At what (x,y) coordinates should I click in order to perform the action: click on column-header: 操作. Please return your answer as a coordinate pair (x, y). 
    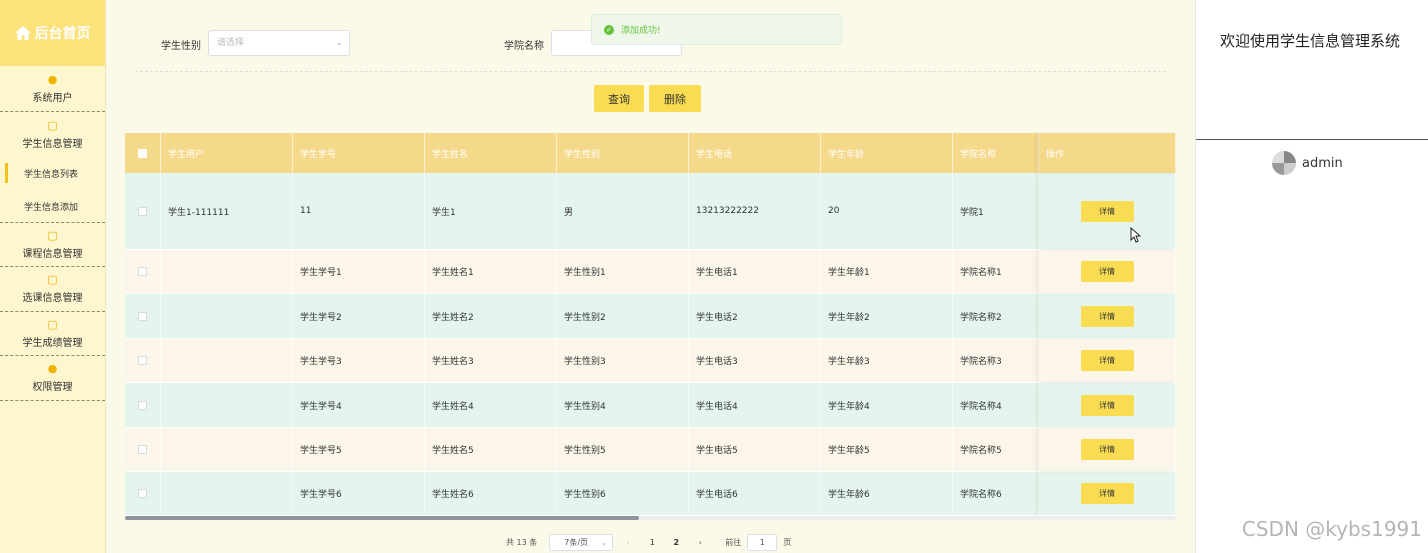
    Looking at the image, I should click on (1107, 153).